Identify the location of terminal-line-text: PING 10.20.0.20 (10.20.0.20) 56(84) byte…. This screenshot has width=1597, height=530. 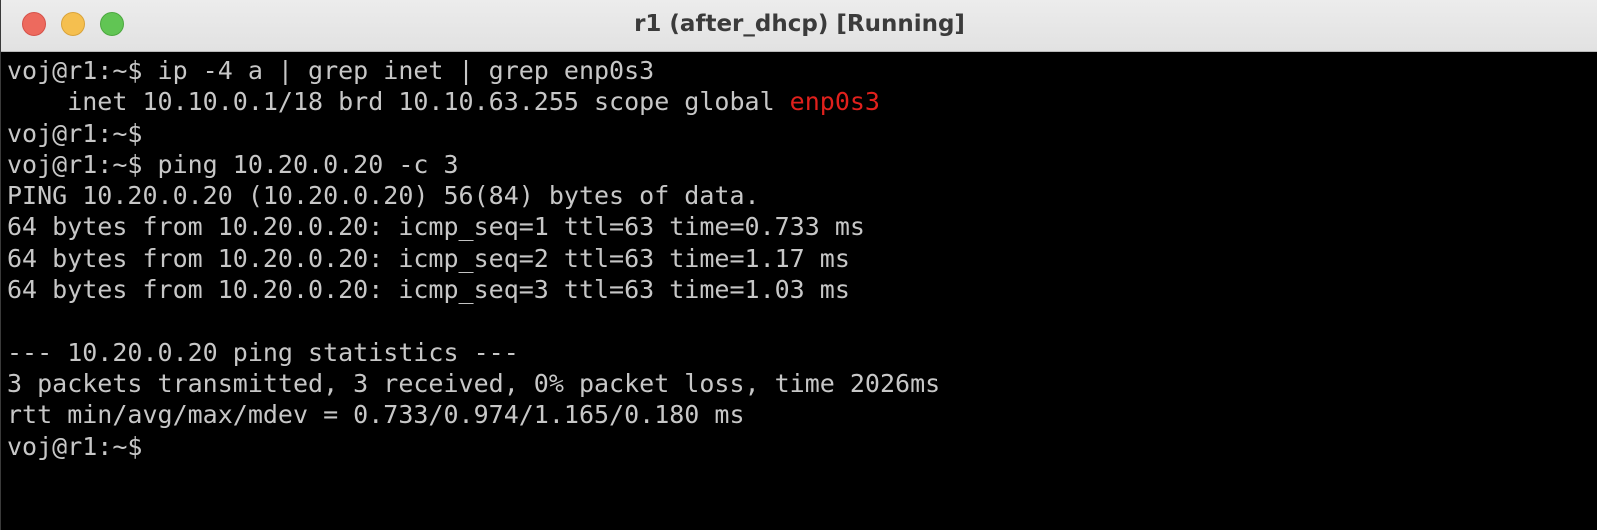
(383, 196).